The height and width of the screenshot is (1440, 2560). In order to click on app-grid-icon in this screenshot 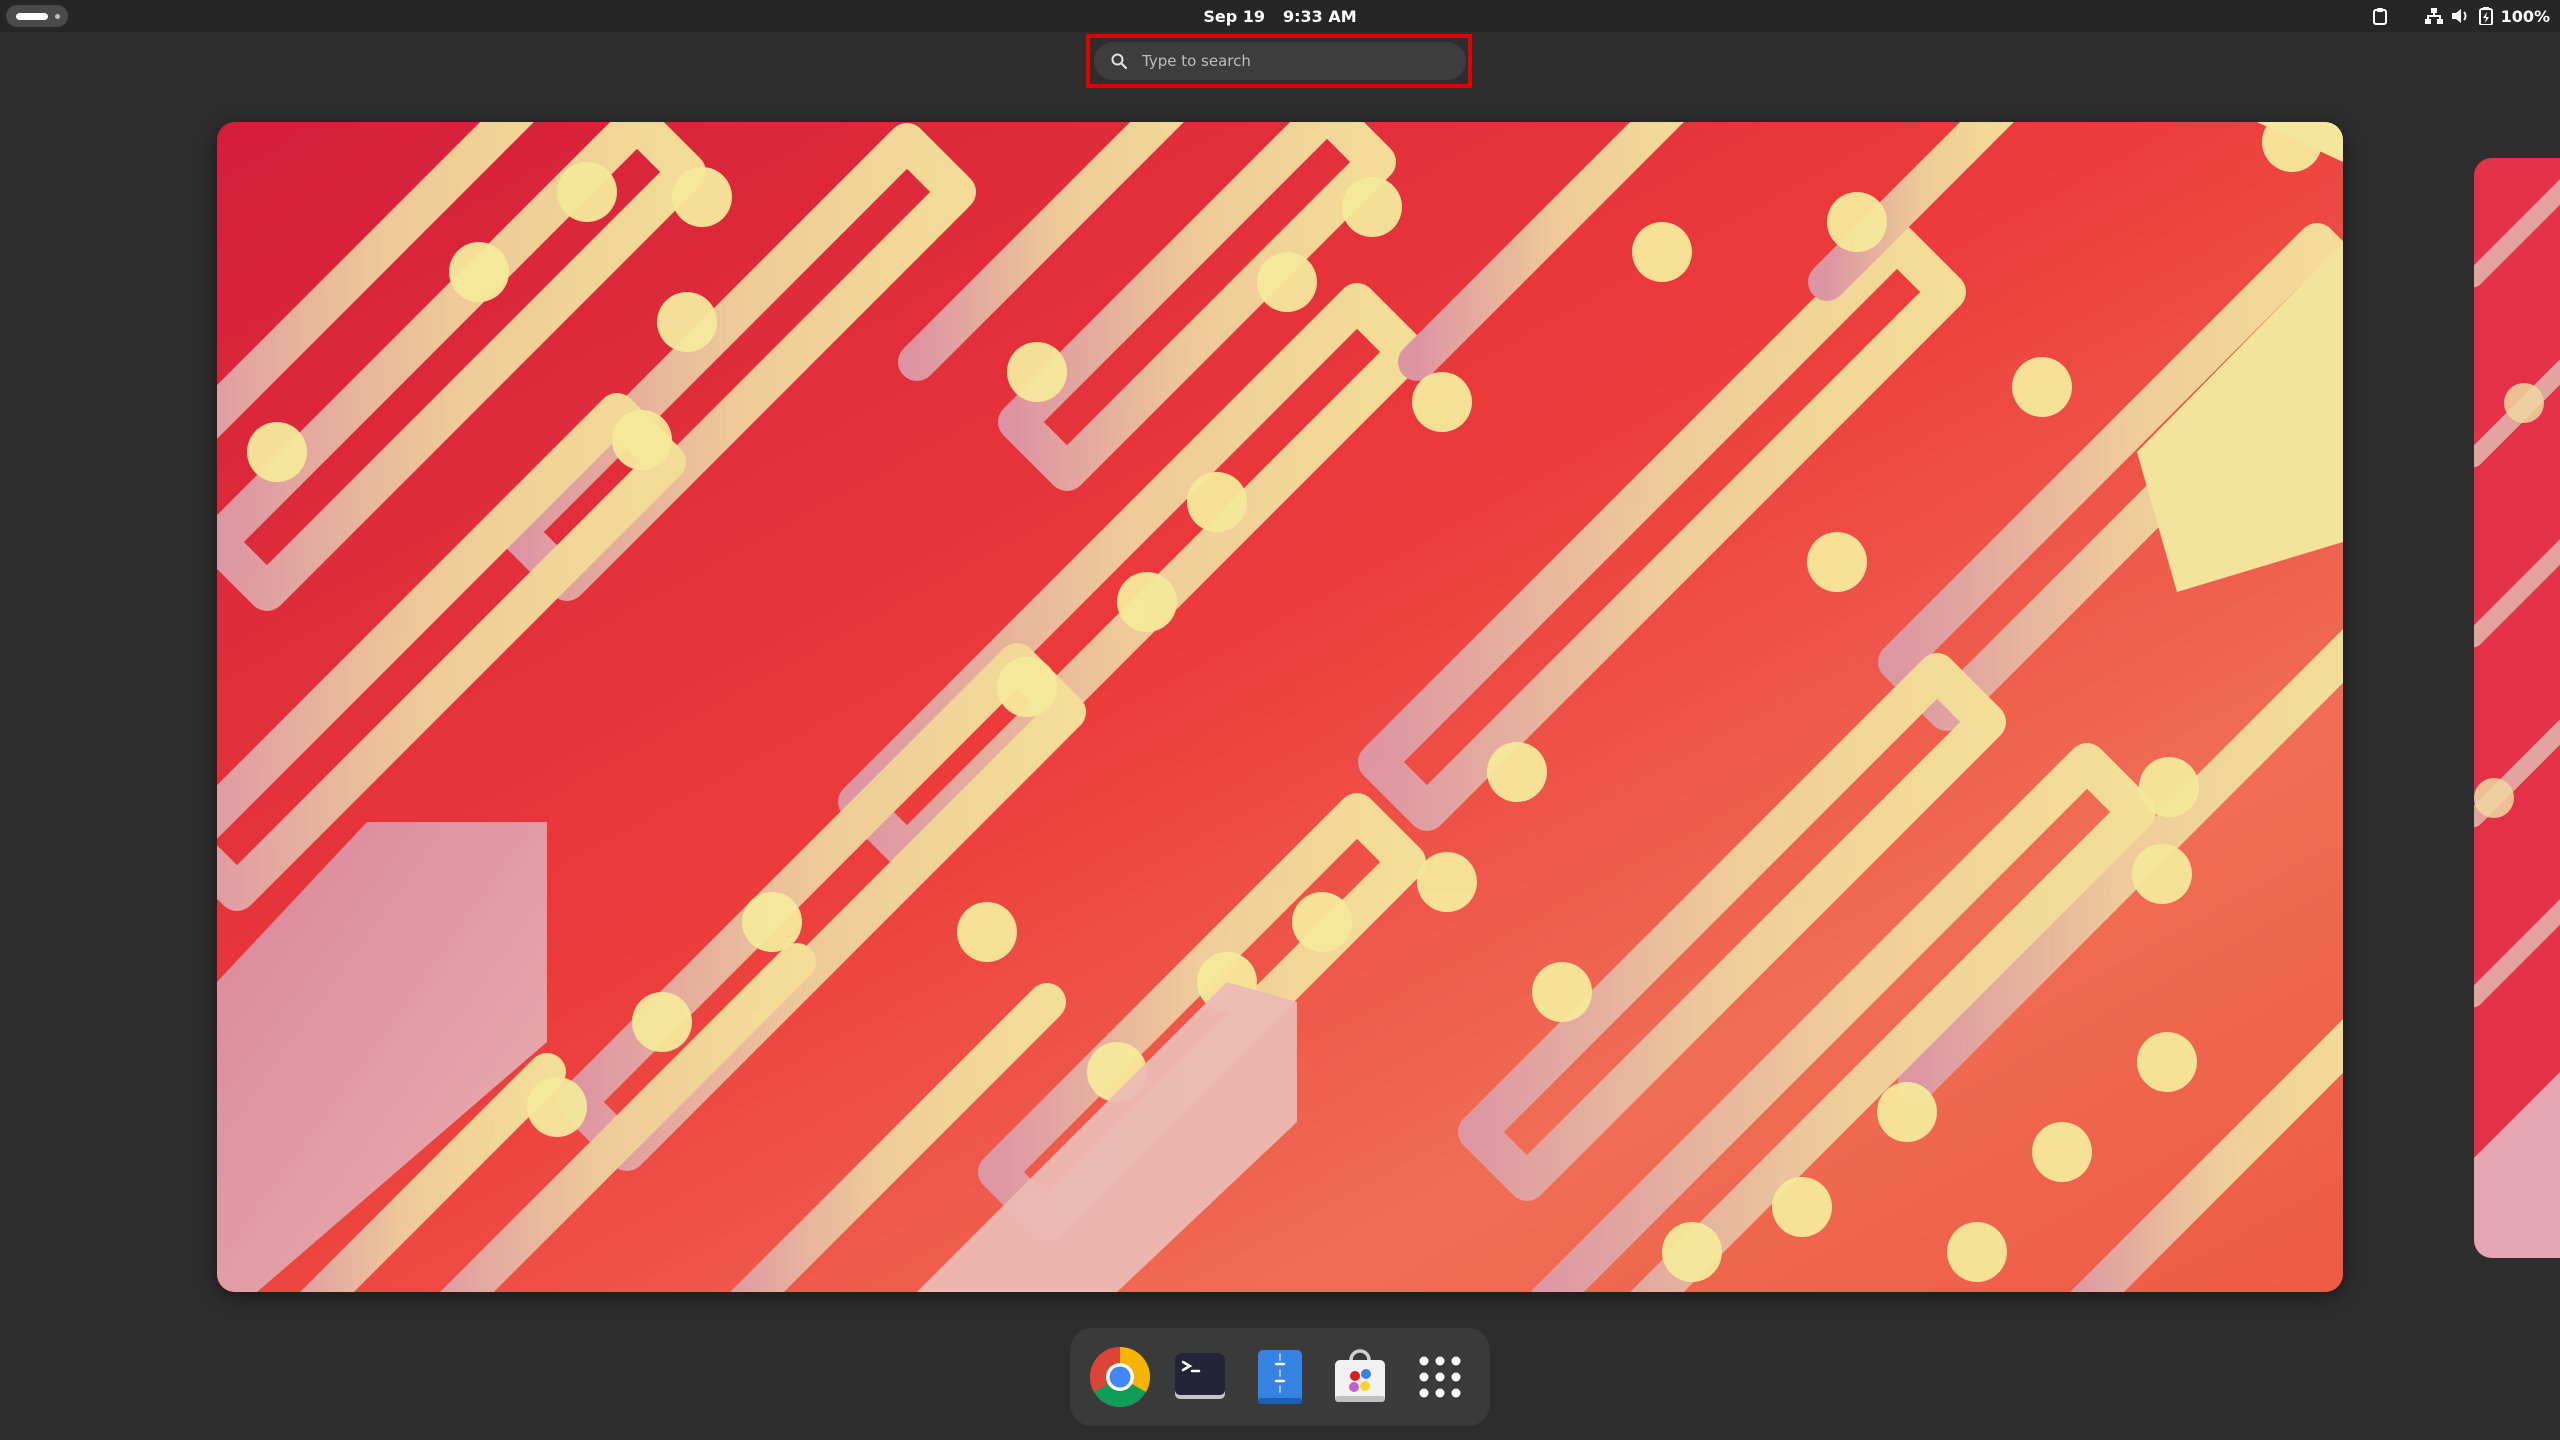, I will do `click(1440, 1377)`.